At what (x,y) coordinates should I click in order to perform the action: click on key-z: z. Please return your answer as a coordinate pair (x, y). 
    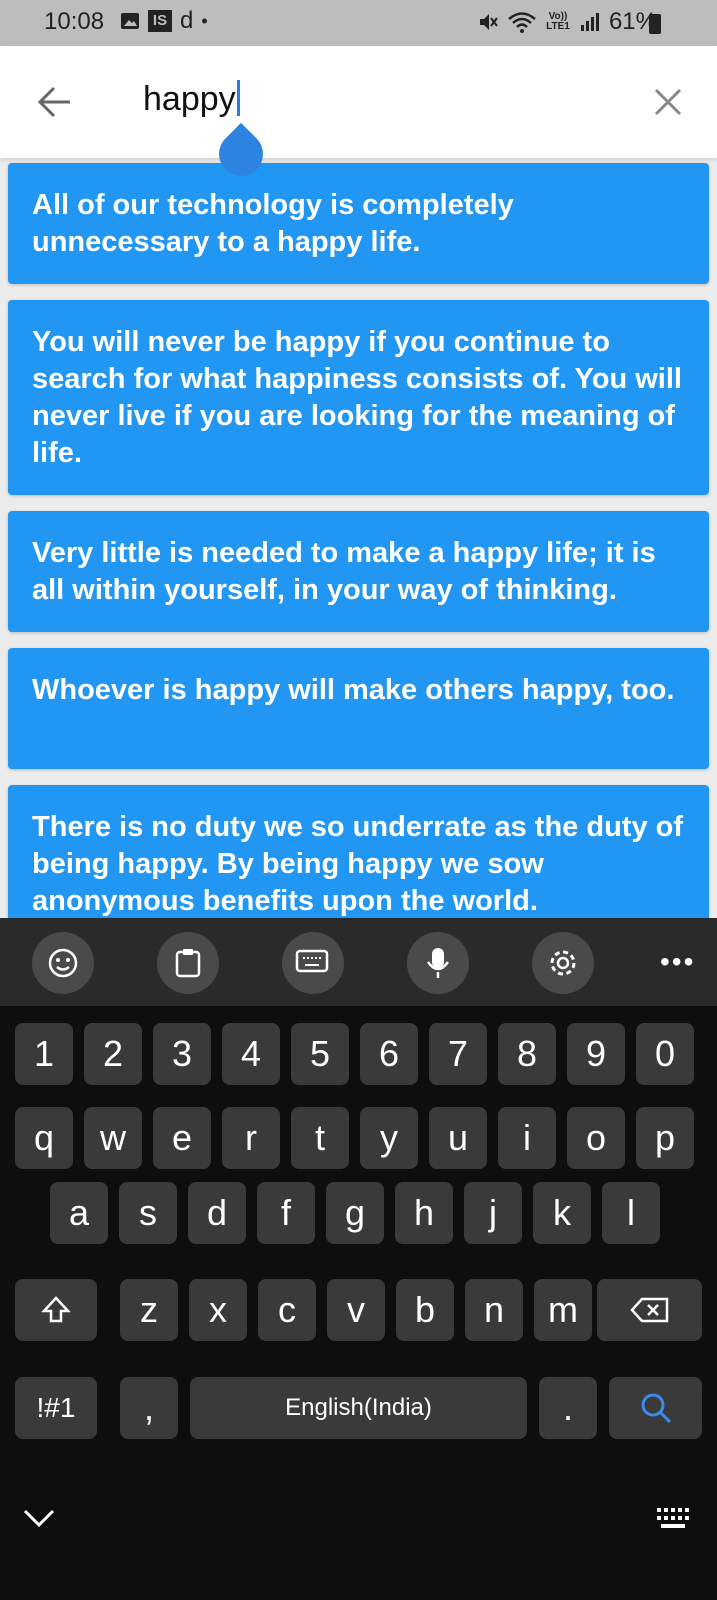
    Looking at the image, I should click on (149, 1310).